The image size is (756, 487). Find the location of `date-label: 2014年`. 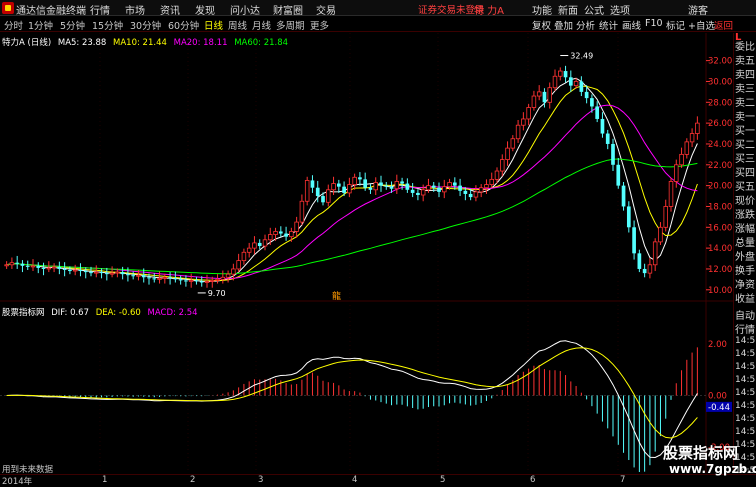

date-label: 2014年 is located at coordinates (17, 482).